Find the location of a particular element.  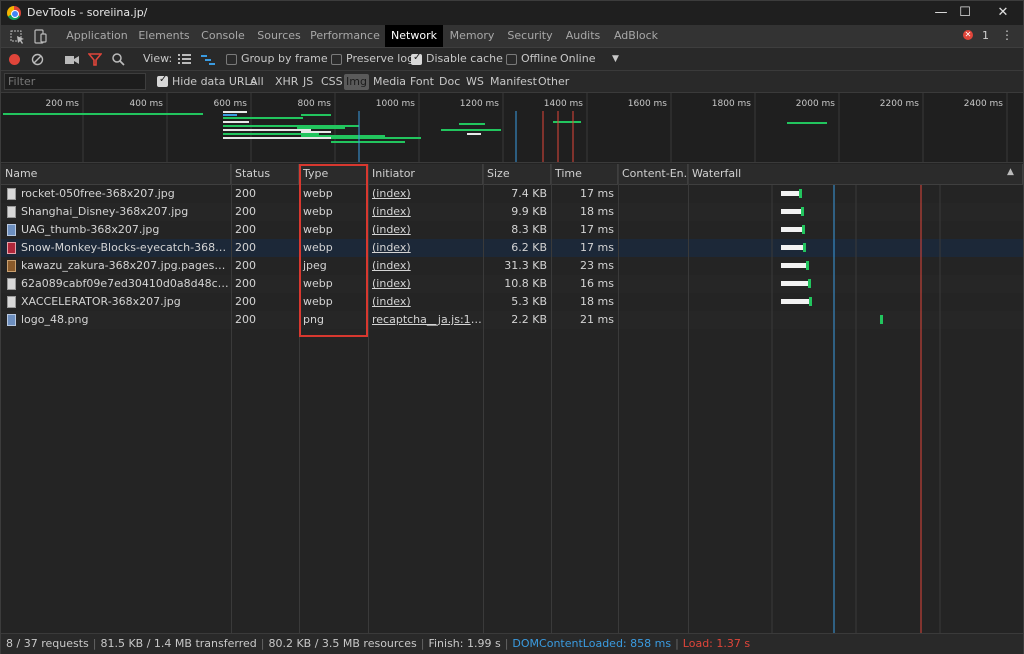

cell-name: rocket-050free-368x207.jpg is located at coordinates (123, 194).